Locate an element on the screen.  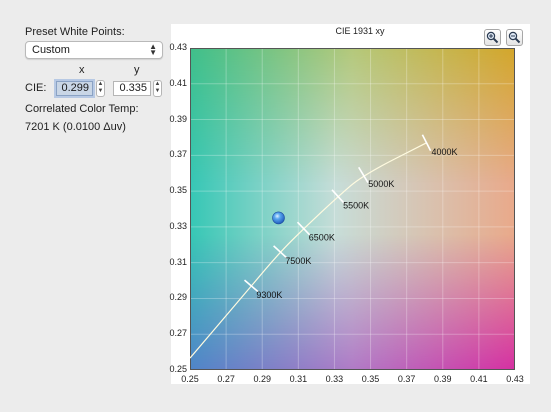
white-point-marker-icon is located at coordinates (278, 218).